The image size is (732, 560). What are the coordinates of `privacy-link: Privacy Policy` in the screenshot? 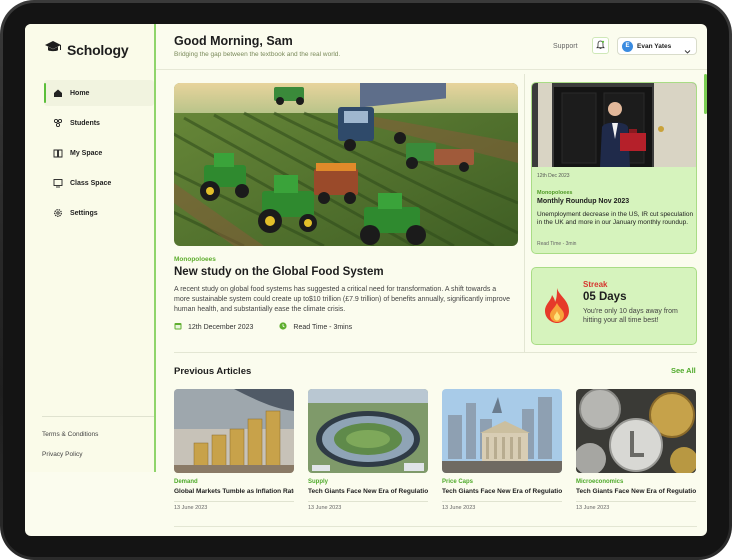 It's located at (98, 454).